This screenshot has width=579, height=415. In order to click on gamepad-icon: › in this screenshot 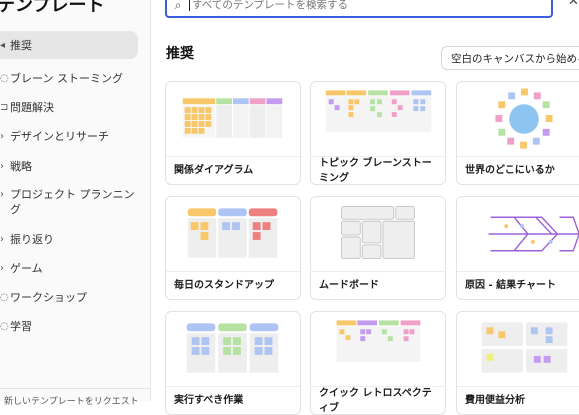, I will do `click(2, 268)`.